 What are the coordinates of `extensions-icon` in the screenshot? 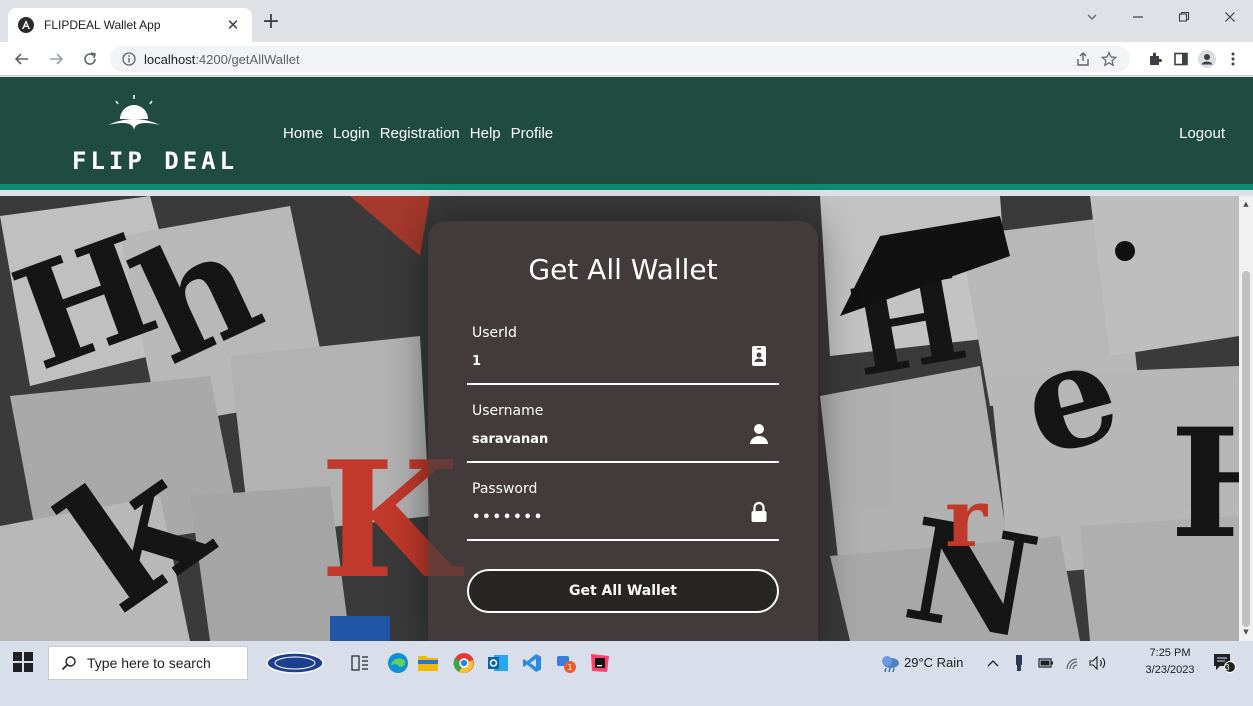 It's located at (1155, 59).